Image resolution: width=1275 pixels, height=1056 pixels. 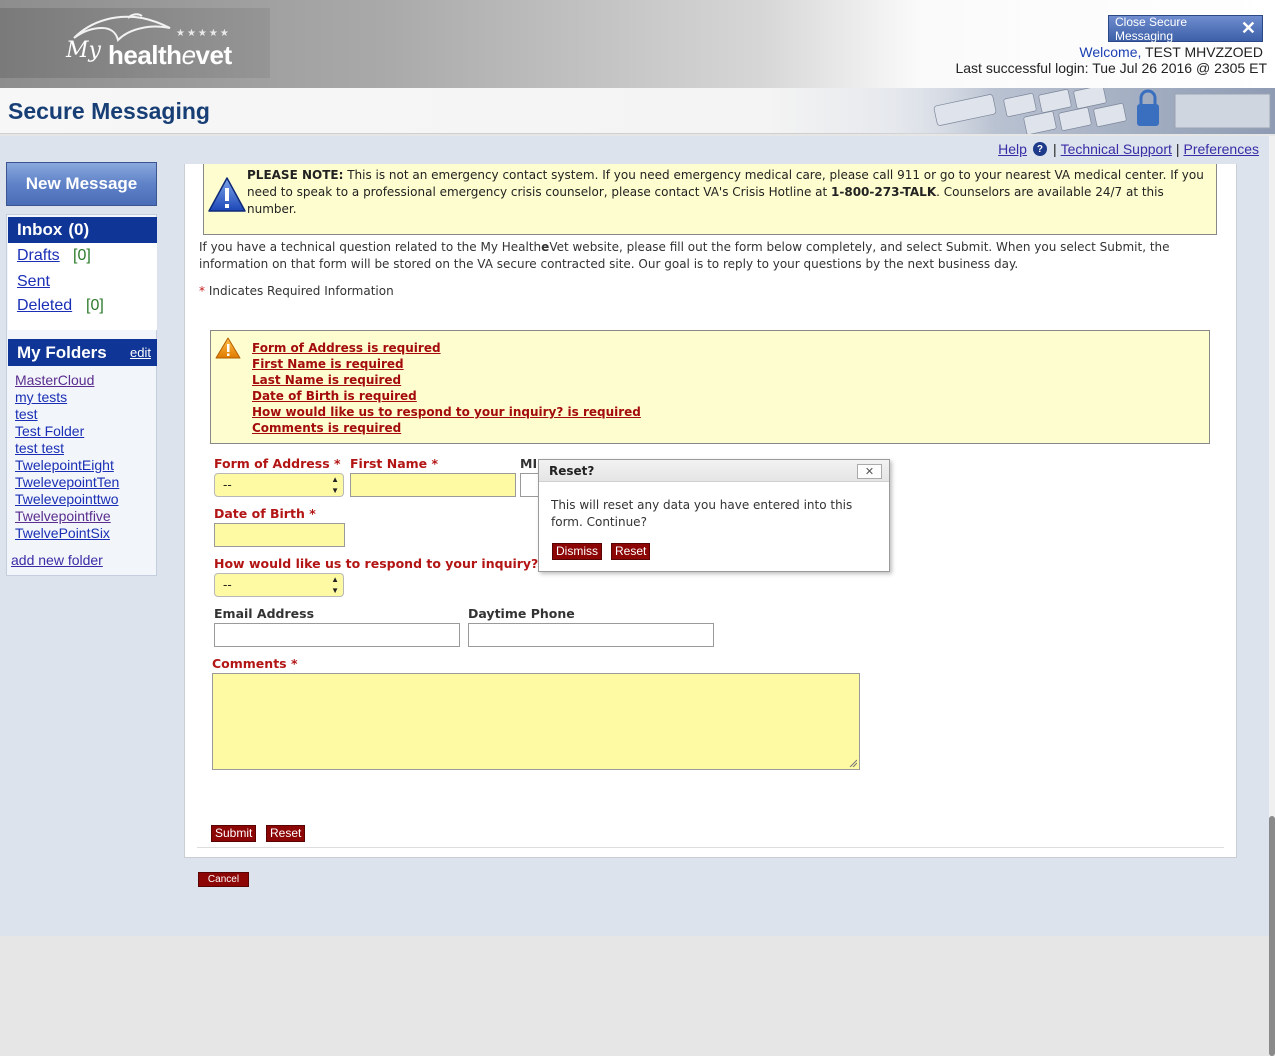 What do you see at coordinates (67, 499) in the screenshot?
I see `folder-link: Twelevepointtwo` at bounding box center [67, 499].